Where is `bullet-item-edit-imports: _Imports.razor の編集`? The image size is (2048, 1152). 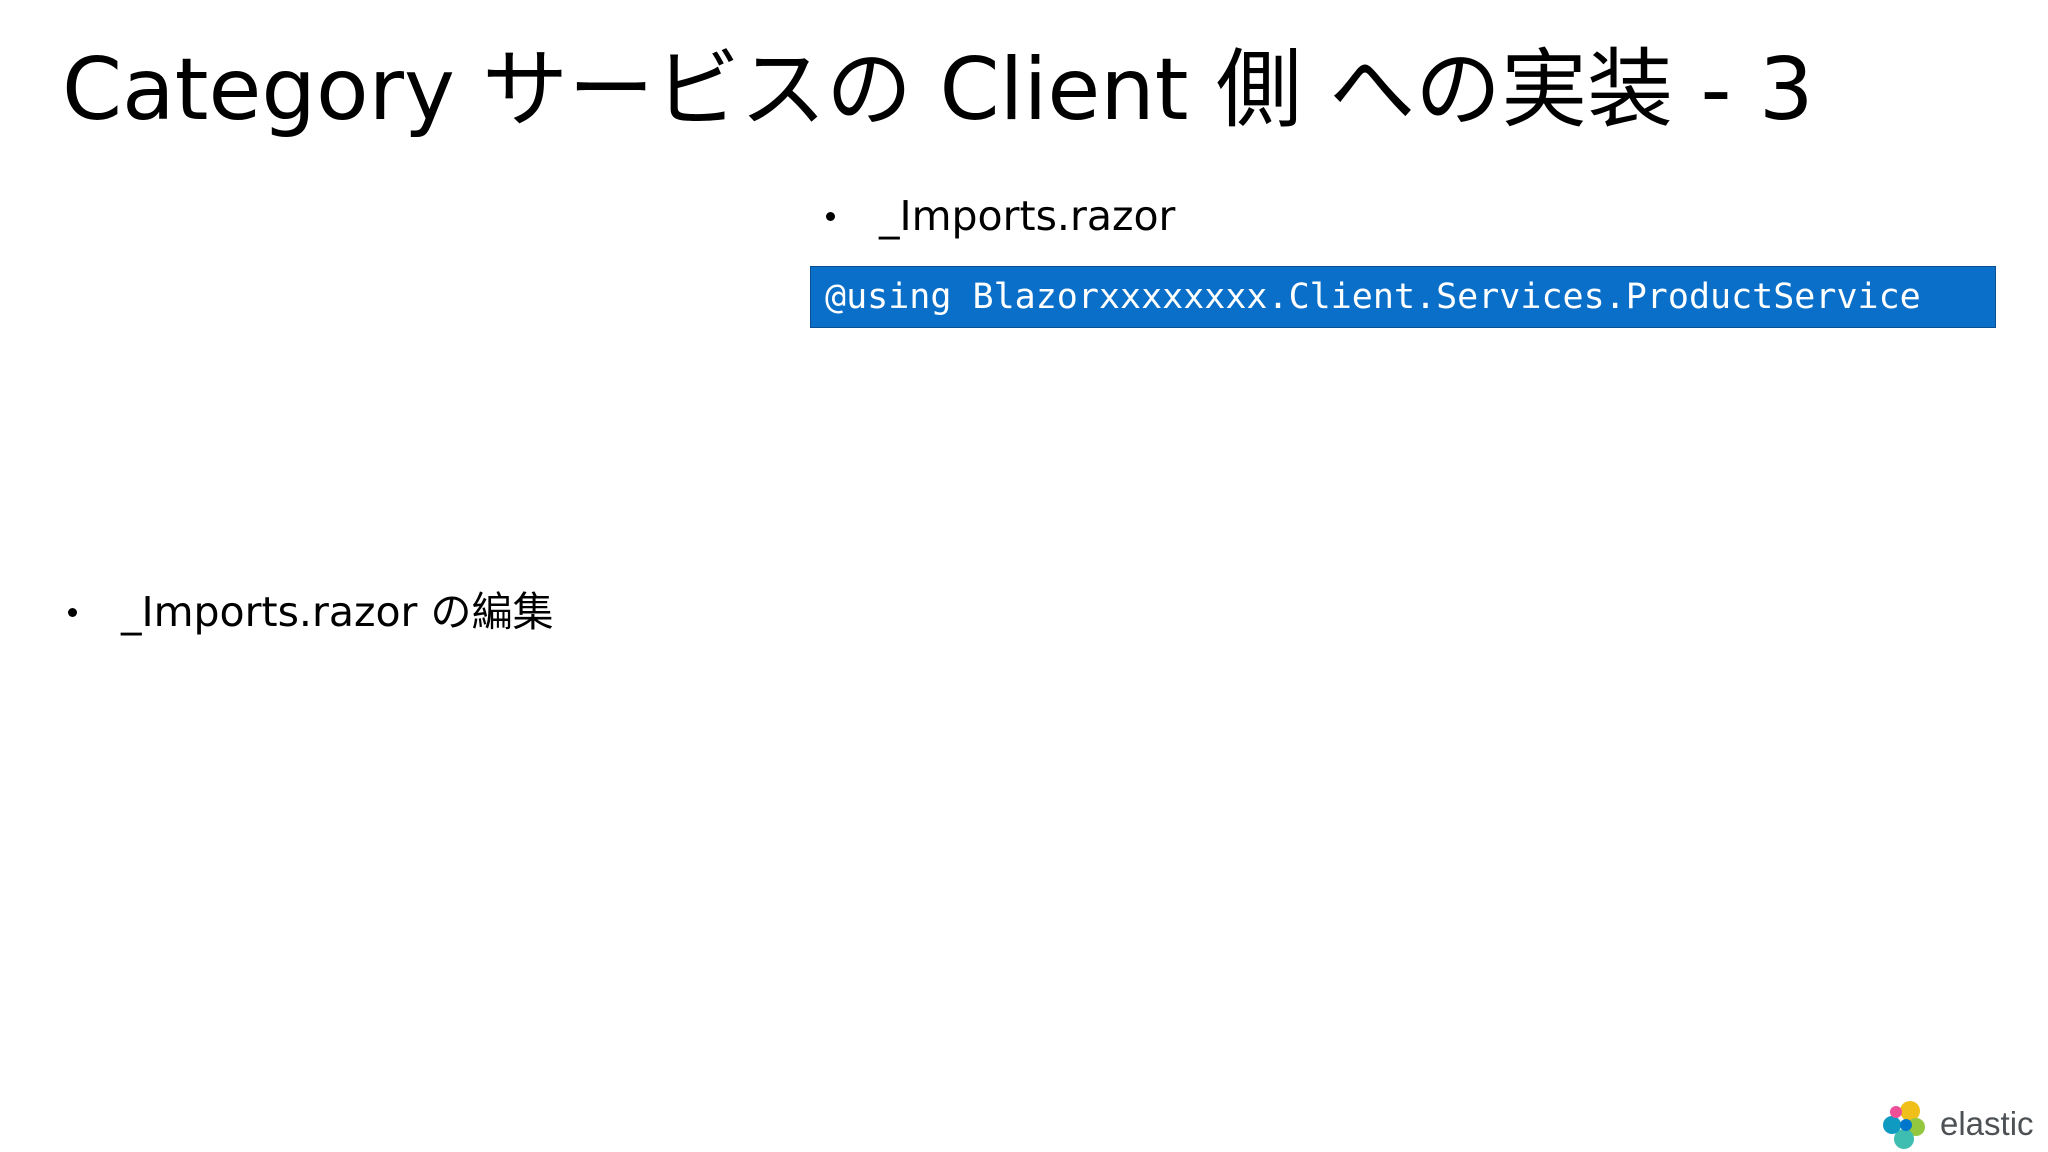 bullet-item-edit-imports: _Imports.razor の編集 is located at coordinates (310, 612).